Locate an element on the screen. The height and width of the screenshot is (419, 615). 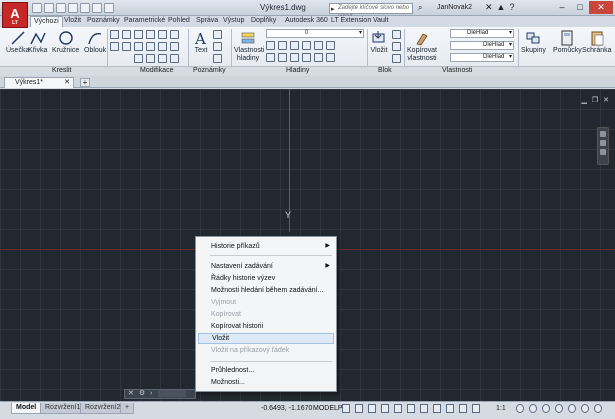
annotation-visibility-icon is located at coordinates (463, 408).